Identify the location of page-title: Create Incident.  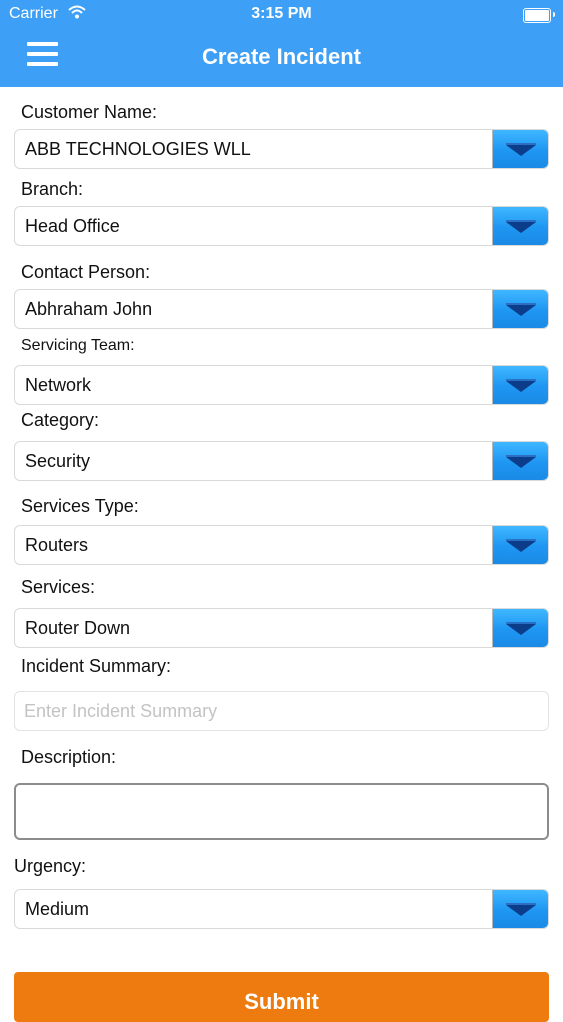
(281, 56).